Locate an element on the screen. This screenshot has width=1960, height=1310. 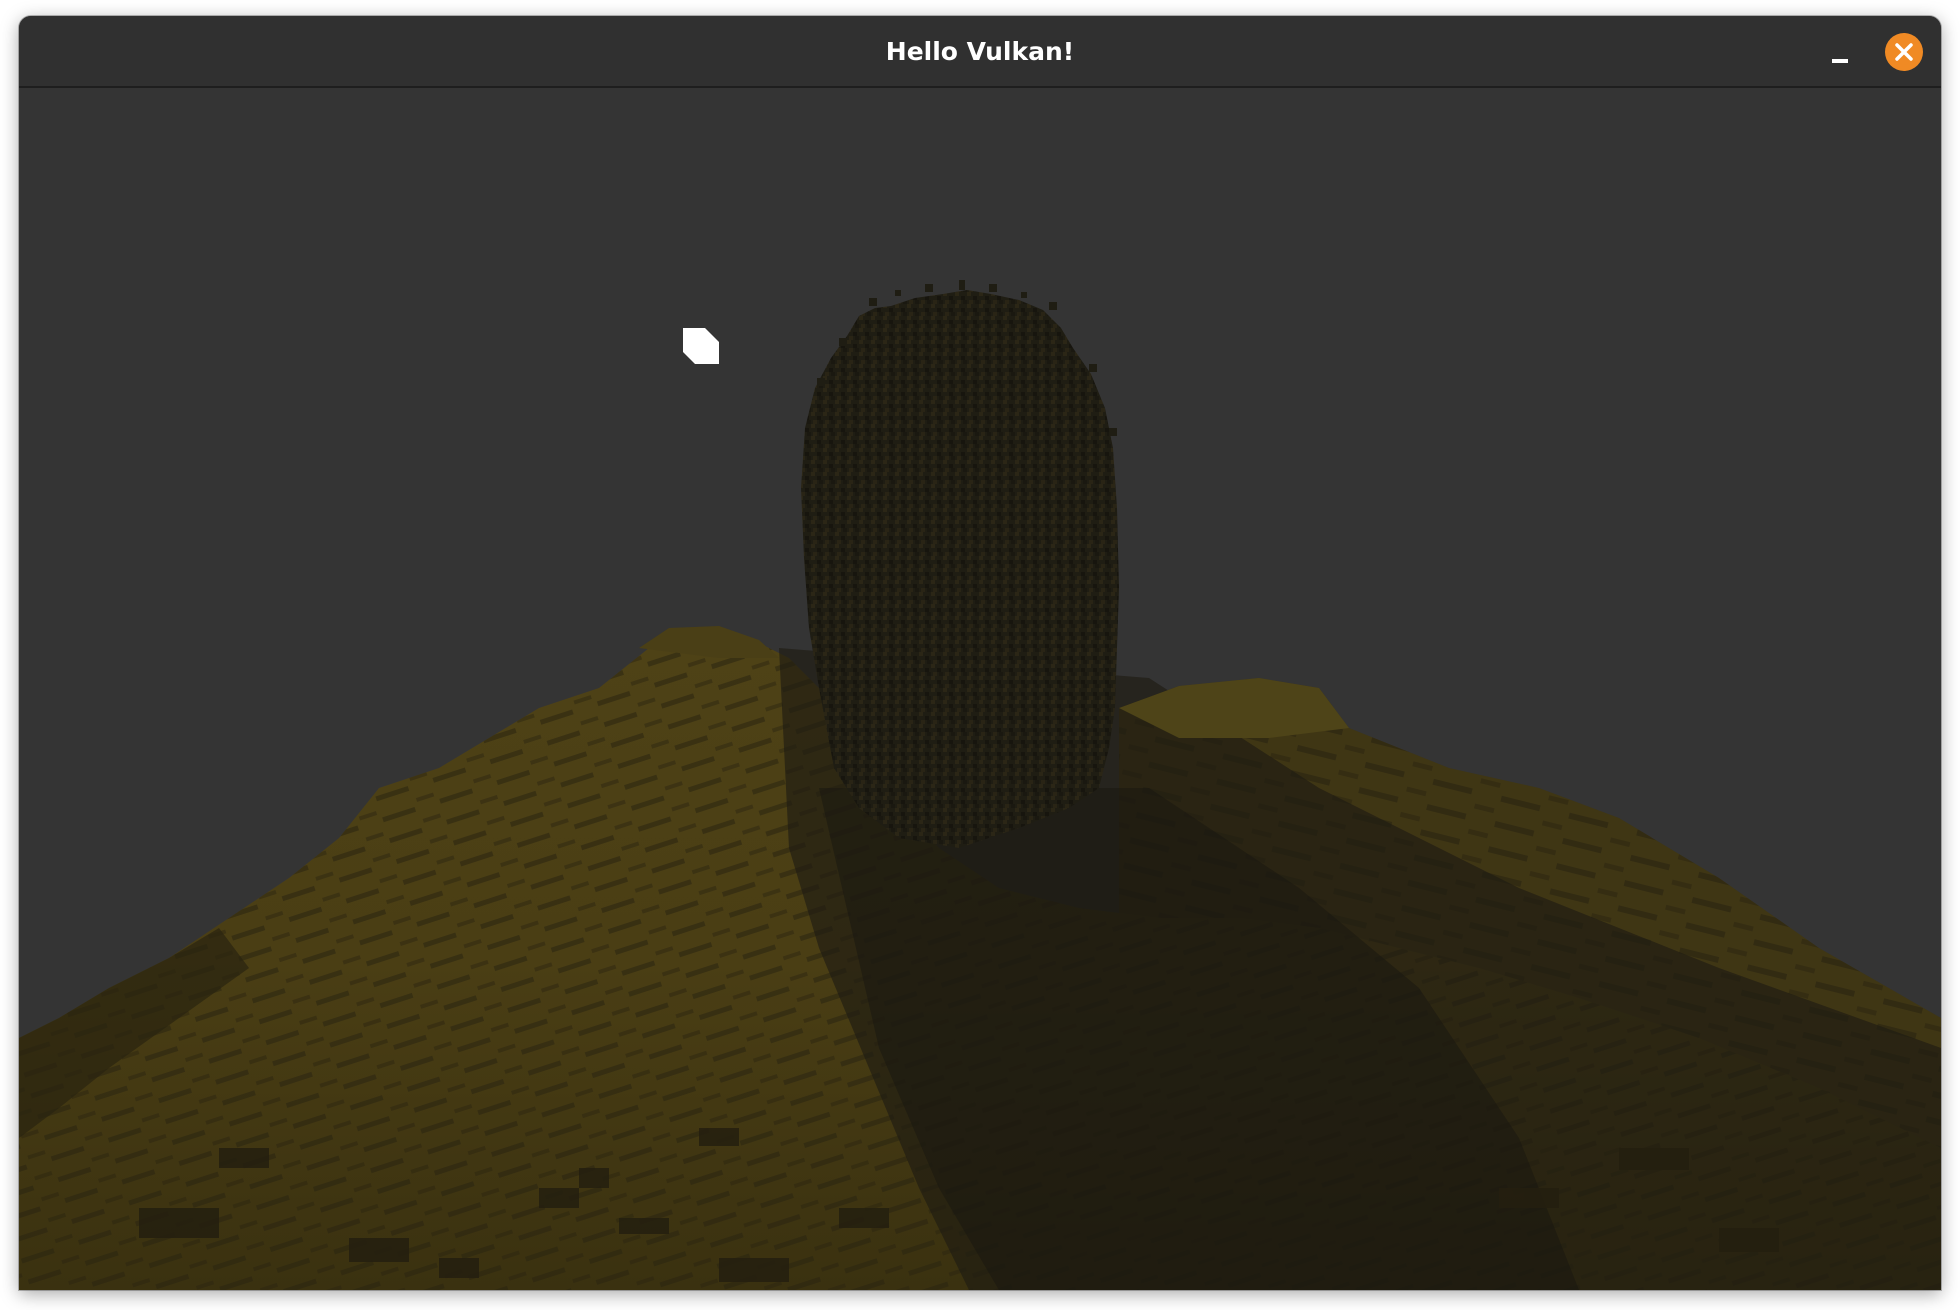
title-bar: Hello Vulkan! is located at coordinates (980, 52).